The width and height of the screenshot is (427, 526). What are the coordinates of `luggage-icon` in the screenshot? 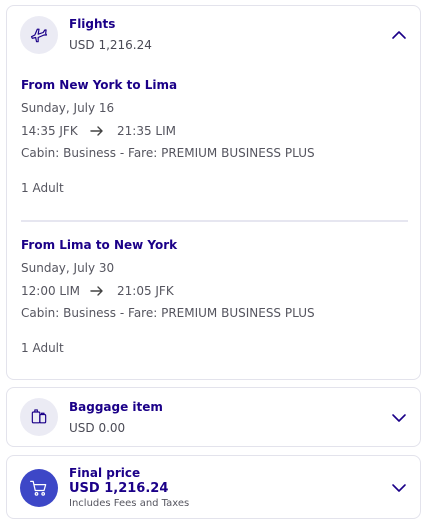 It's located at (39, 417).